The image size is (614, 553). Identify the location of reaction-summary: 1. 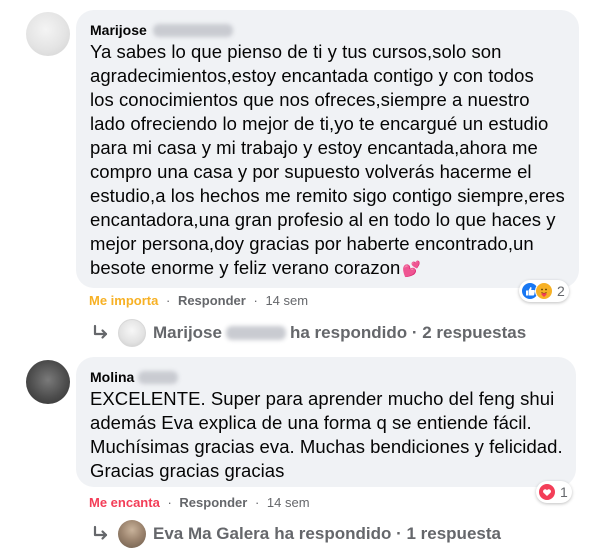
(554, 492).